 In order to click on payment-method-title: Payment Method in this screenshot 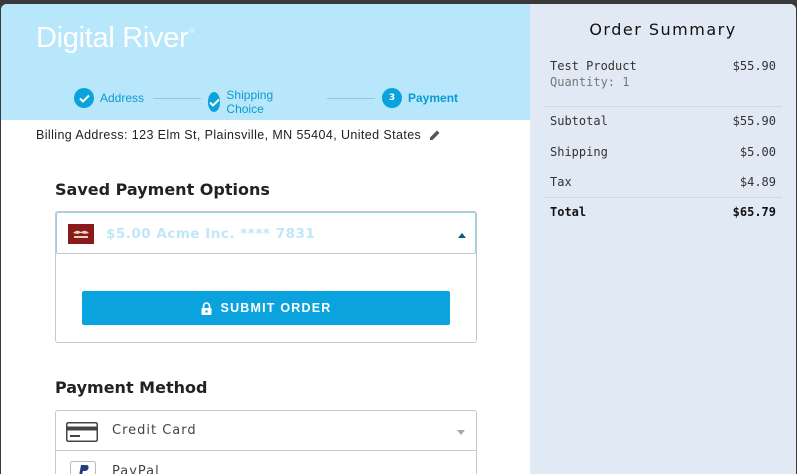, I will do `click(131, 387)`.